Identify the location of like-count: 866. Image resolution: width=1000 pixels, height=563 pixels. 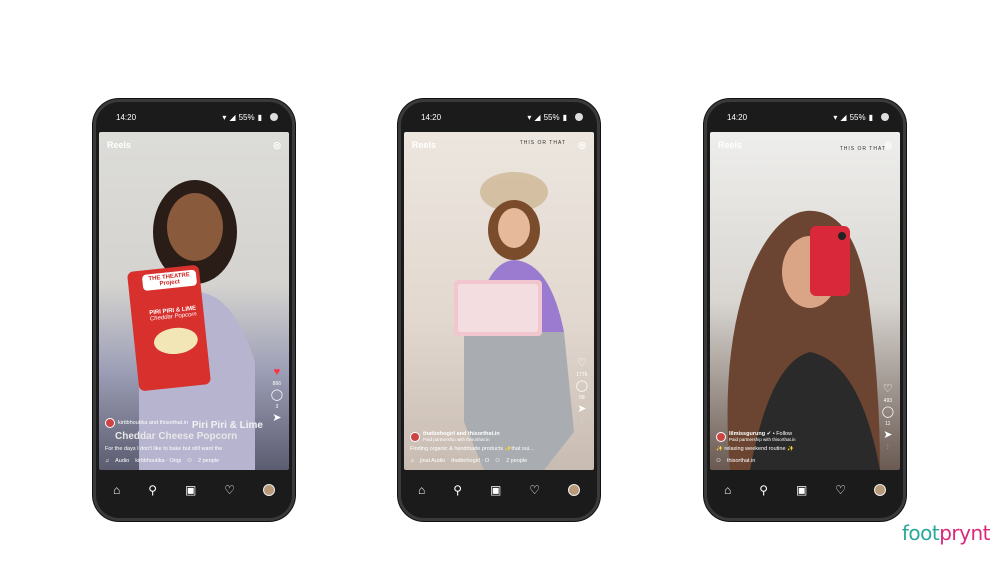
(277, 384).